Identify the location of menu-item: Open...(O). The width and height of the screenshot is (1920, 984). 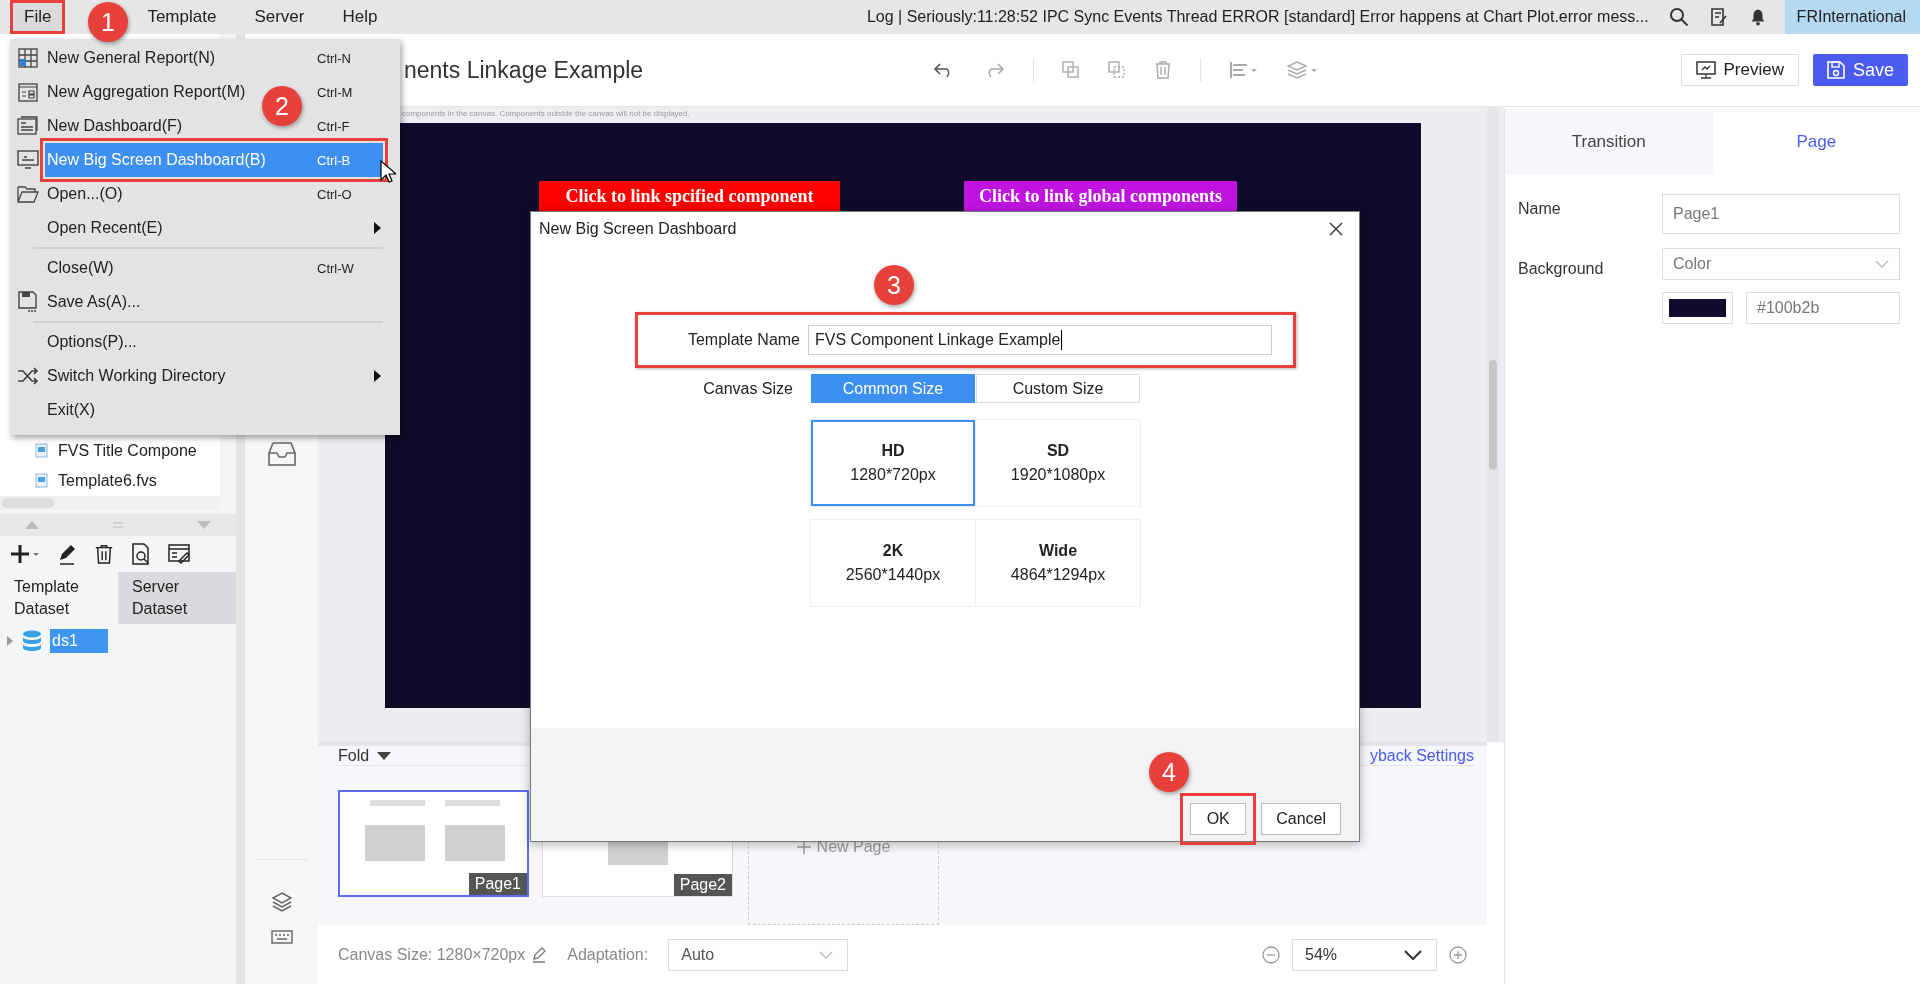
(84, 194).